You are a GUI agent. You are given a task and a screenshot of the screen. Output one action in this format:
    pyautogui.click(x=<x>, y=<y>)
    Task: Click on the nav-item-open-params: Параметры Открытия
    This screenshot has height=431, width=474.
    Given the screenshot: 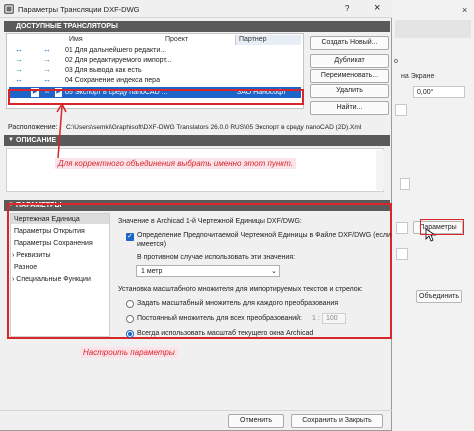 What is the action you would take?
    pyautogui.click(x=49, y=231)
    